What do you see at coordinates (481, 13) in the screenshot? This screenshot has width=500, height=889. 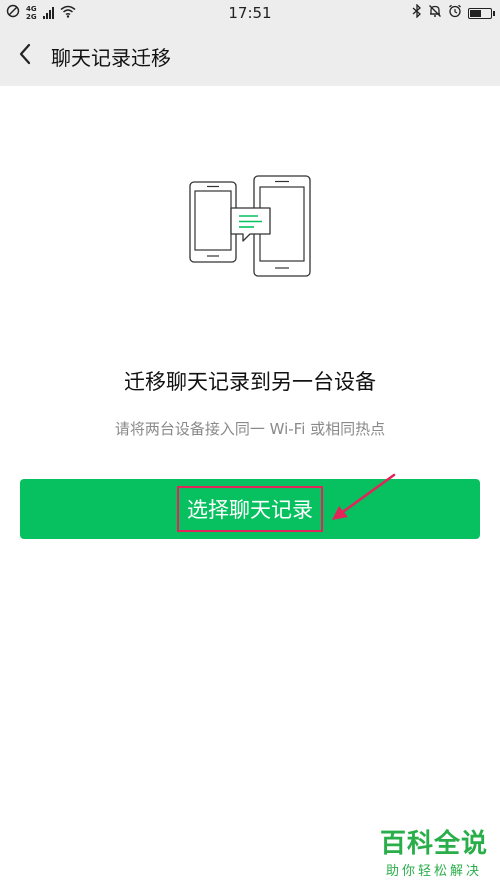 I see `battery-icon` at bounding box center [481, 13].